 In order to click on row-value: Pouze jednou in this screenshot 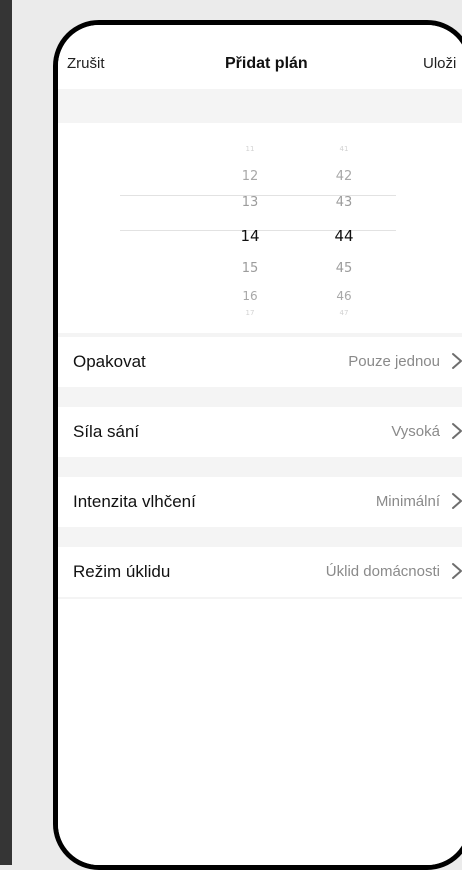, I will do `click(394, 361)`.